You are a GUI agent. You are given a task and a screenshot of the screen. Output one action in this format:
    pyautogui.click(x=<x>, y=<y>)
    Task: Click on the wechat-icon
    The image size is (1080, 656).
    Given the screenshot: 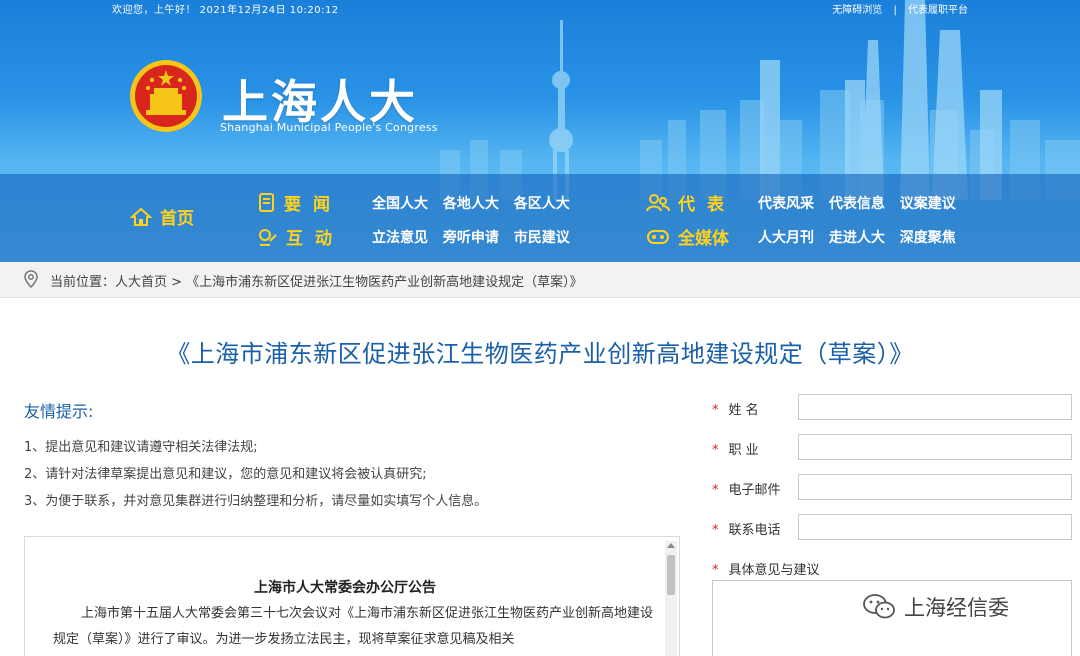 What is the action you would take?
    pyautogui.click(x=879, y=606)
    